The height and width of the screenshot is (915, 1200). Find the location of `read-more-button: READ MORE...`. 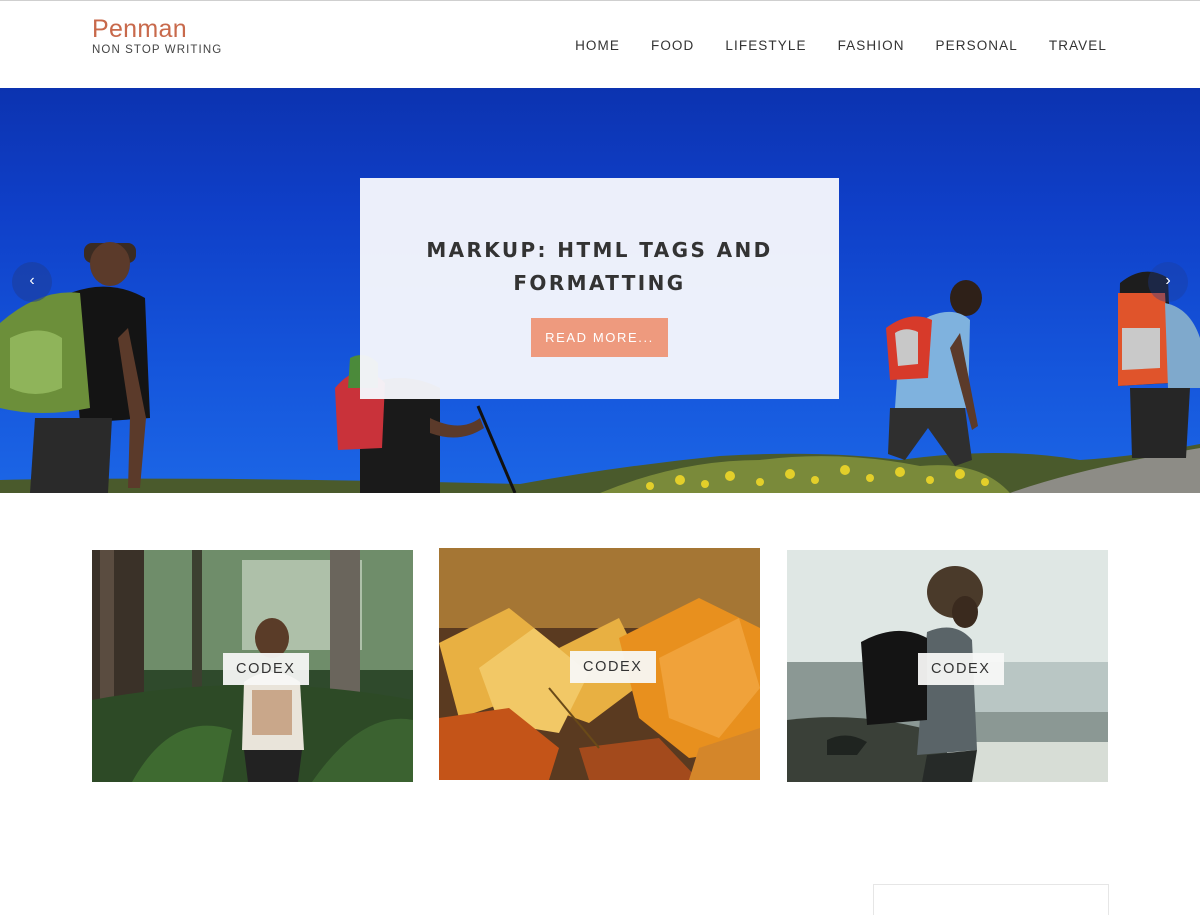

read-more-button: READ MORE... is located at coordinates (599, 337).